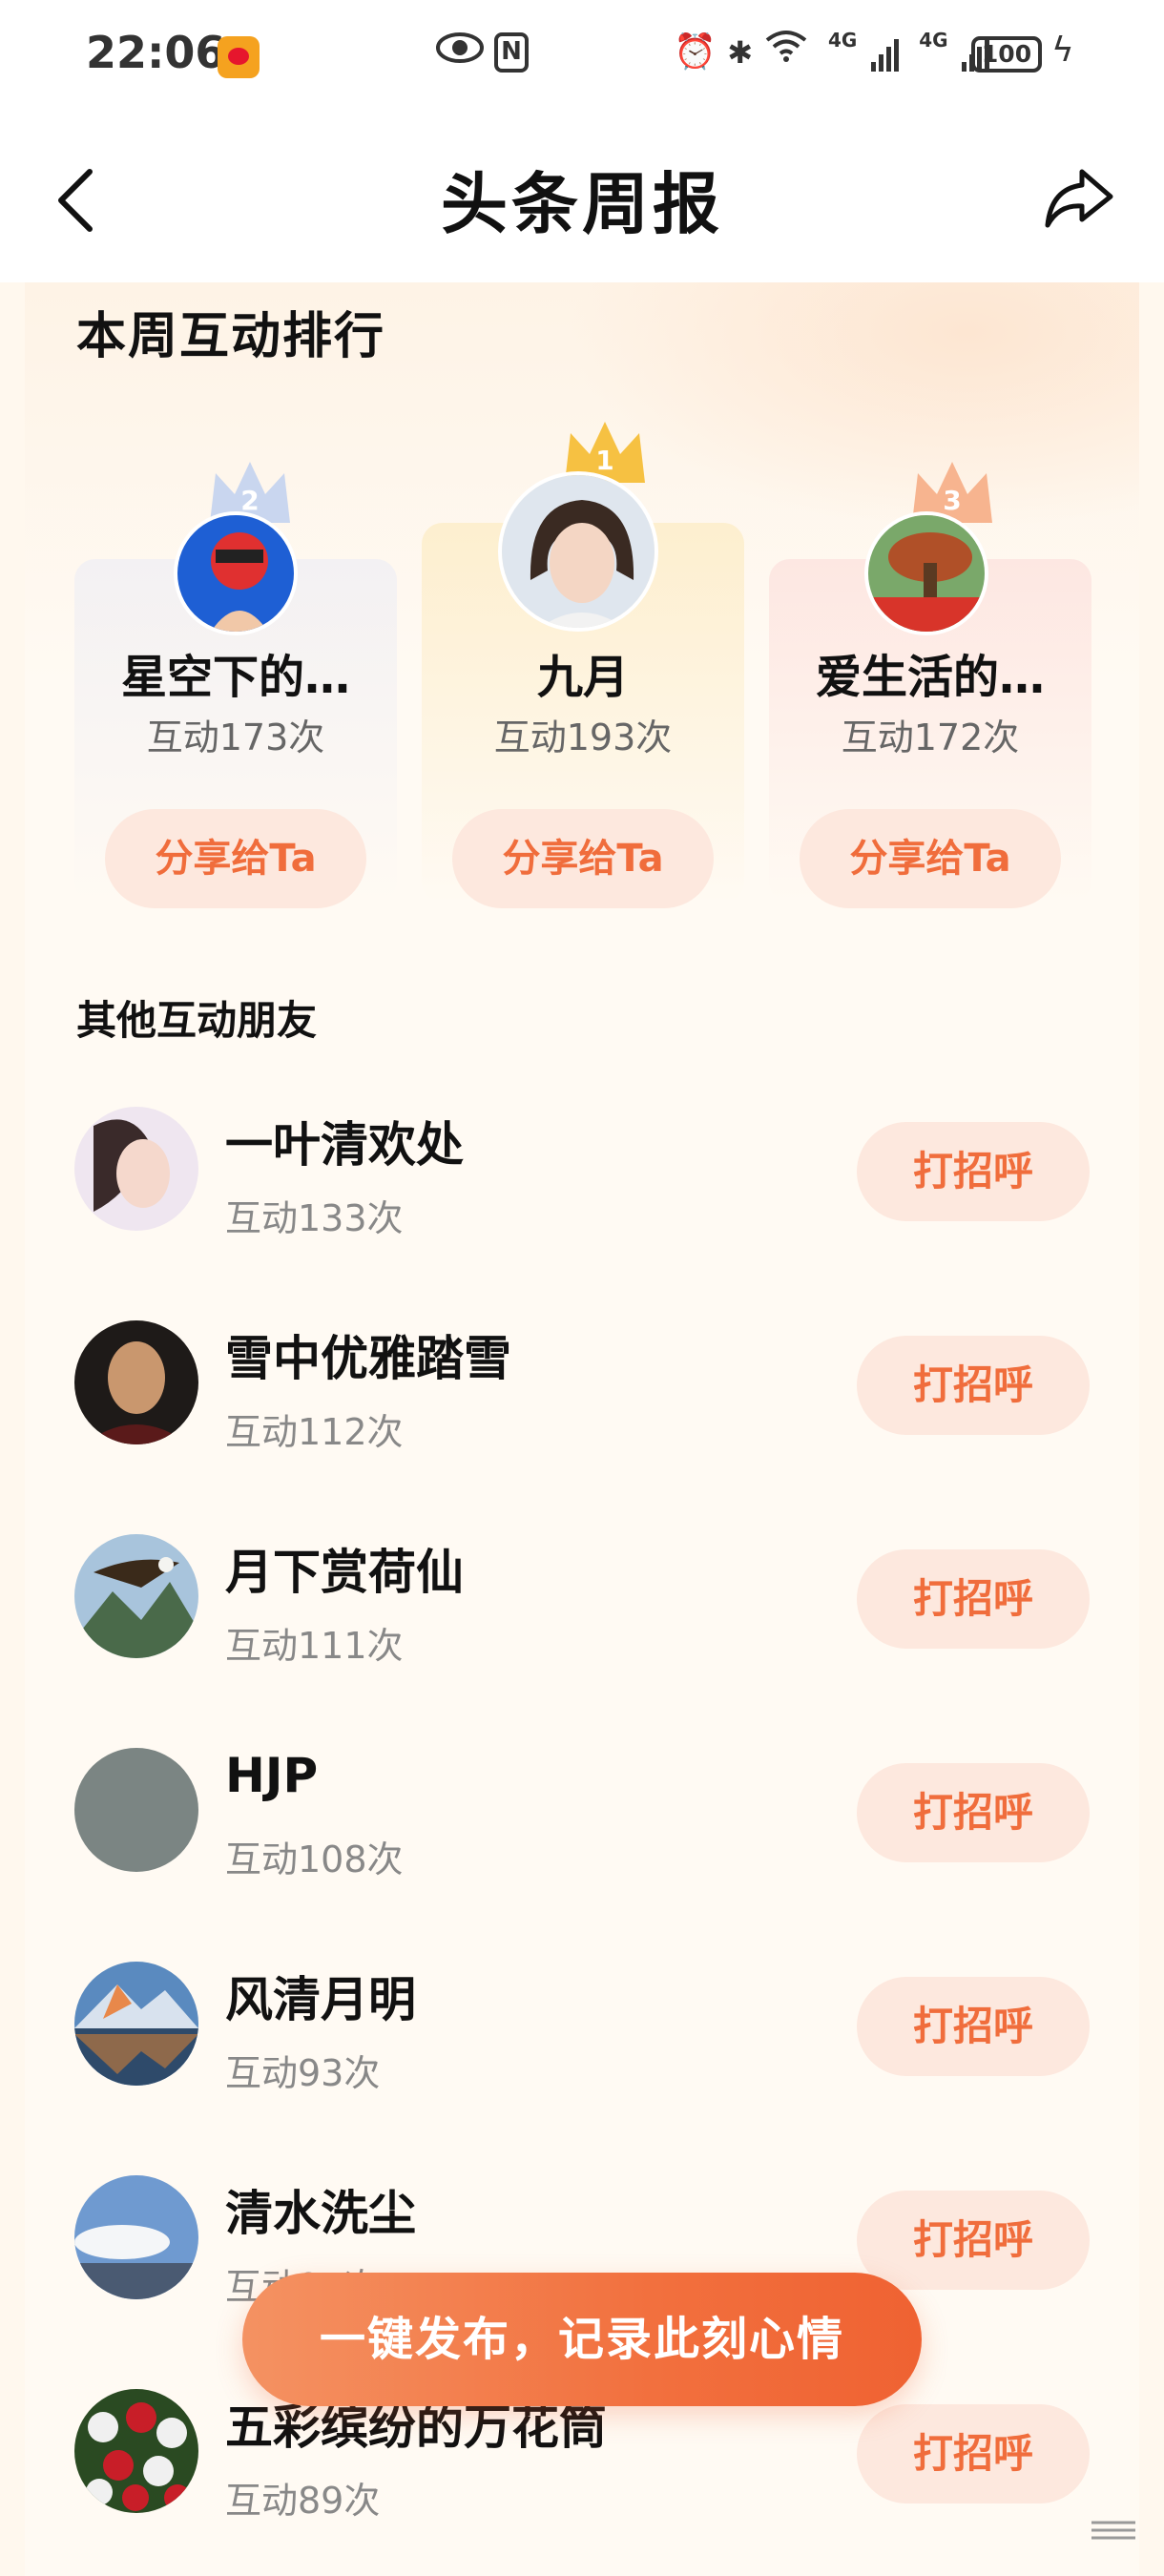 The width and height of the screenshot is (1164, 2576). What do you see at coordinates (314, 1432) in the screenshot?
I see `interaction-count: 互动112次` at bounding box center [314, 1432].